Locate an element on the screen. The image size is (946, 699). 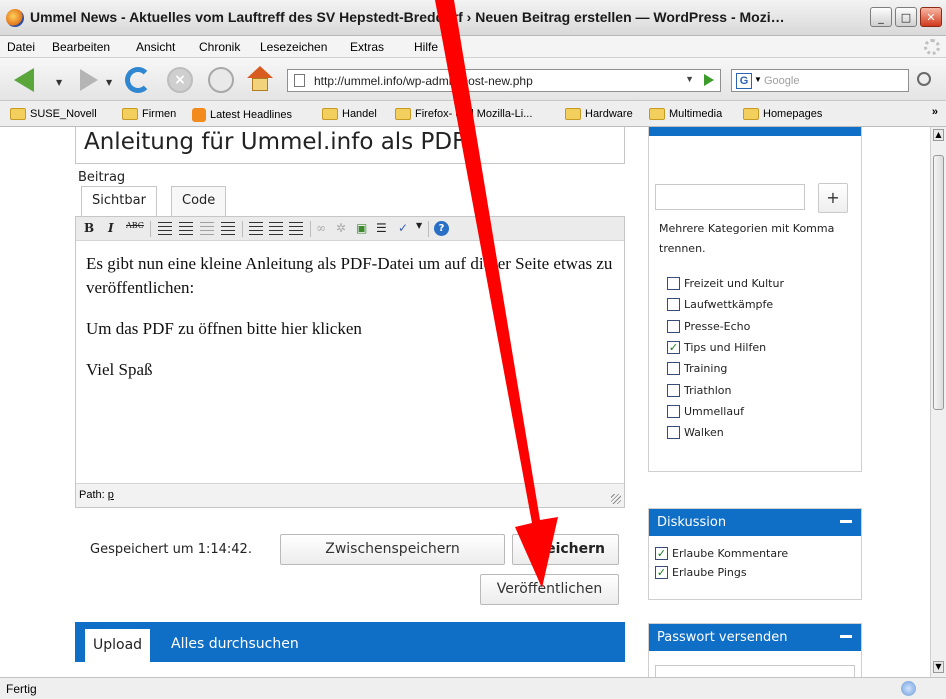
outdent-icon is located at coordinates (207, 229).